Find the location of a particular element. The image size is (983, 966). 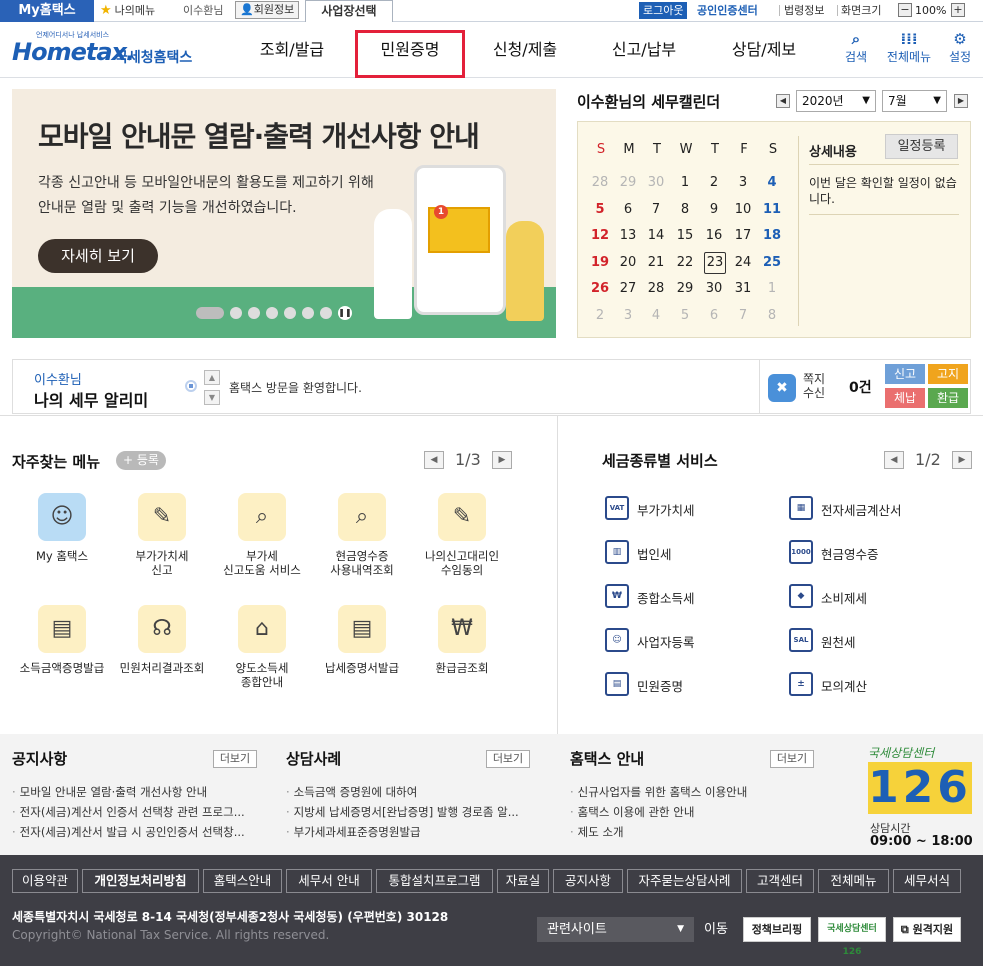

my-menu-link: ★ 나의메뉴 is located at coordinates (127, 11).